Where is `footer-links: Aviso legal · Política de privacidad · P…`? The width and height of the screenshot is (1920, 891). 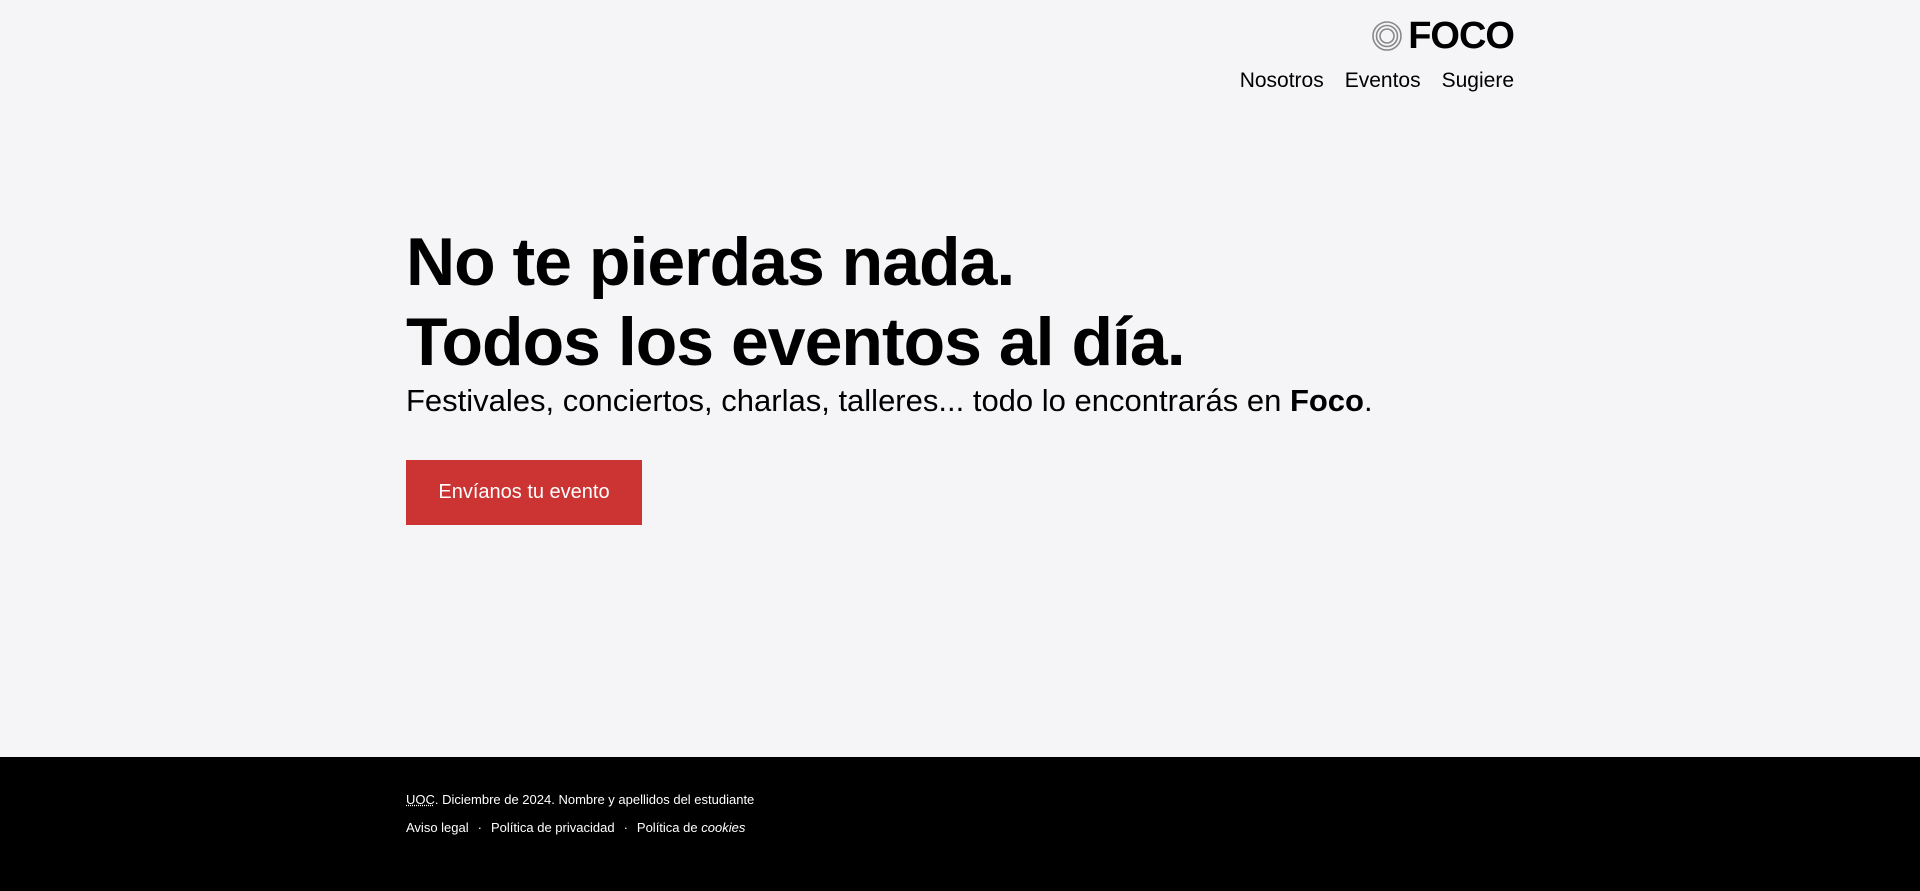
footer-links: Aviso legal · Política de privacidad · P… is located at coordinates (575, 828).